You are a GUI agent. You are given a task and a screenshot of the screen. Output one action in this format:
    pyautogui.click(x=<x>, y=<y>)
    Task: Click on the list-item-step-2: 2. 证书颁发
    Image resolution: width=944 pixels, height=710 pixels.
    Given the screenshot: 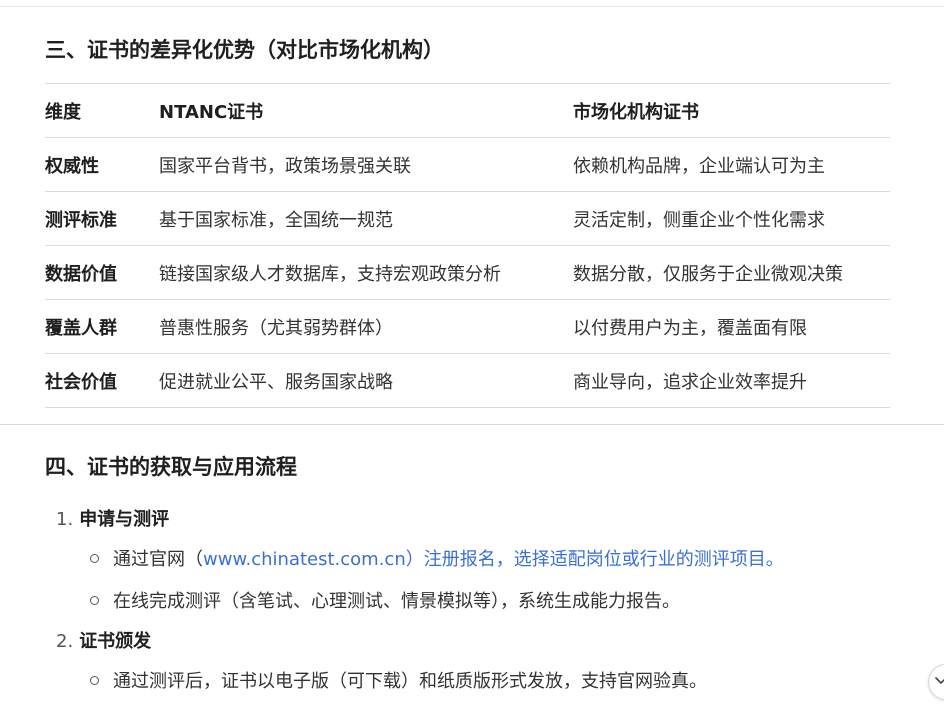 What is the action you would take?
    pyautogui.click(x=103, y=640)
    